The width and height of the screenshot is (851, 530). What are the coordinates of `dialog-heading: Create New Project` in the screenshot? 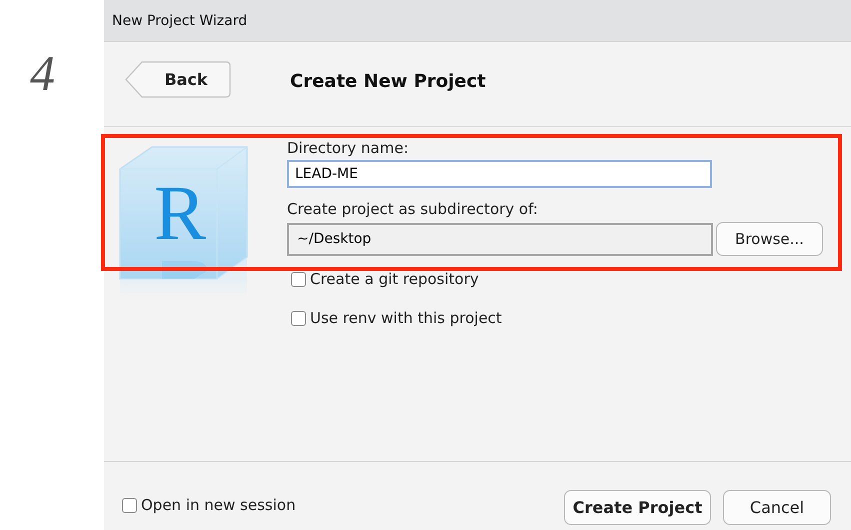 It's located at (388, 81).